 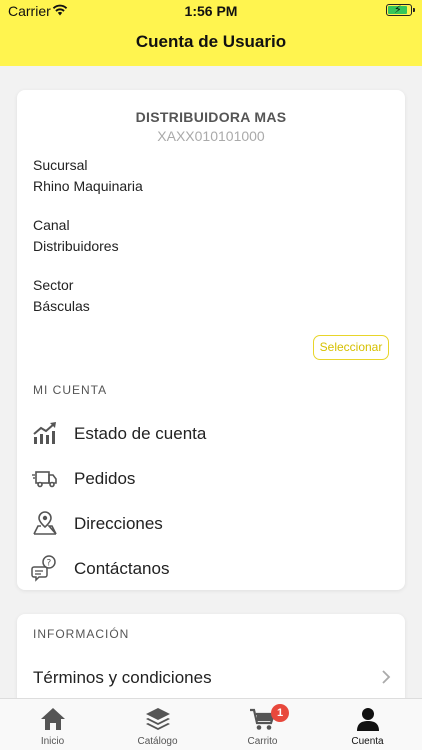 What do you see at coordinates (262, 724) in the screenshot?
I see `tab-carrito: 1 Carrito` at bounding box center [262, 724].